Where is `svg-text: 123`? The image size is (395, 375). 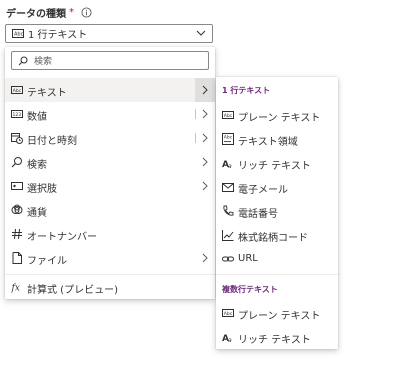 svg-text: 123 is located at coordinates (17, 115).